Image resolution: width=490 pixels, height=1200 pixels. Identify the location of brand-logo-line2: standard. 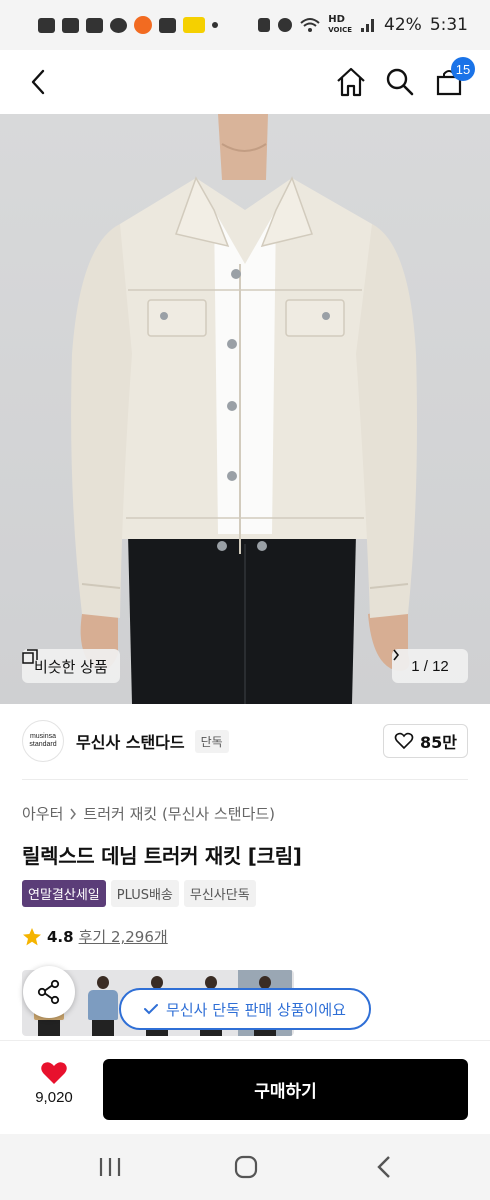
(43, 744).